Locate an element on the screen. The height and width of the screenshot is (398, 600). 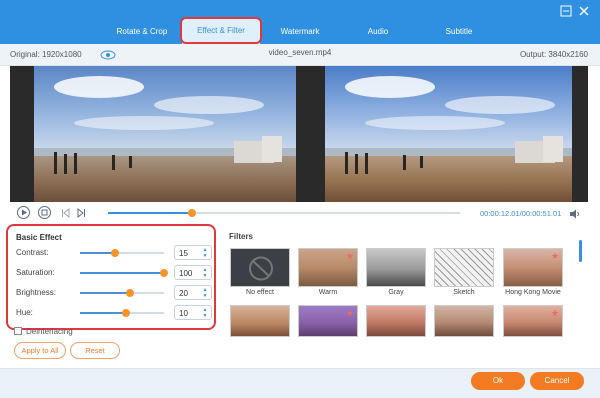
playback-bar: 00:00:12.01/00:00:51.01 is located at coordinates (300, 213).